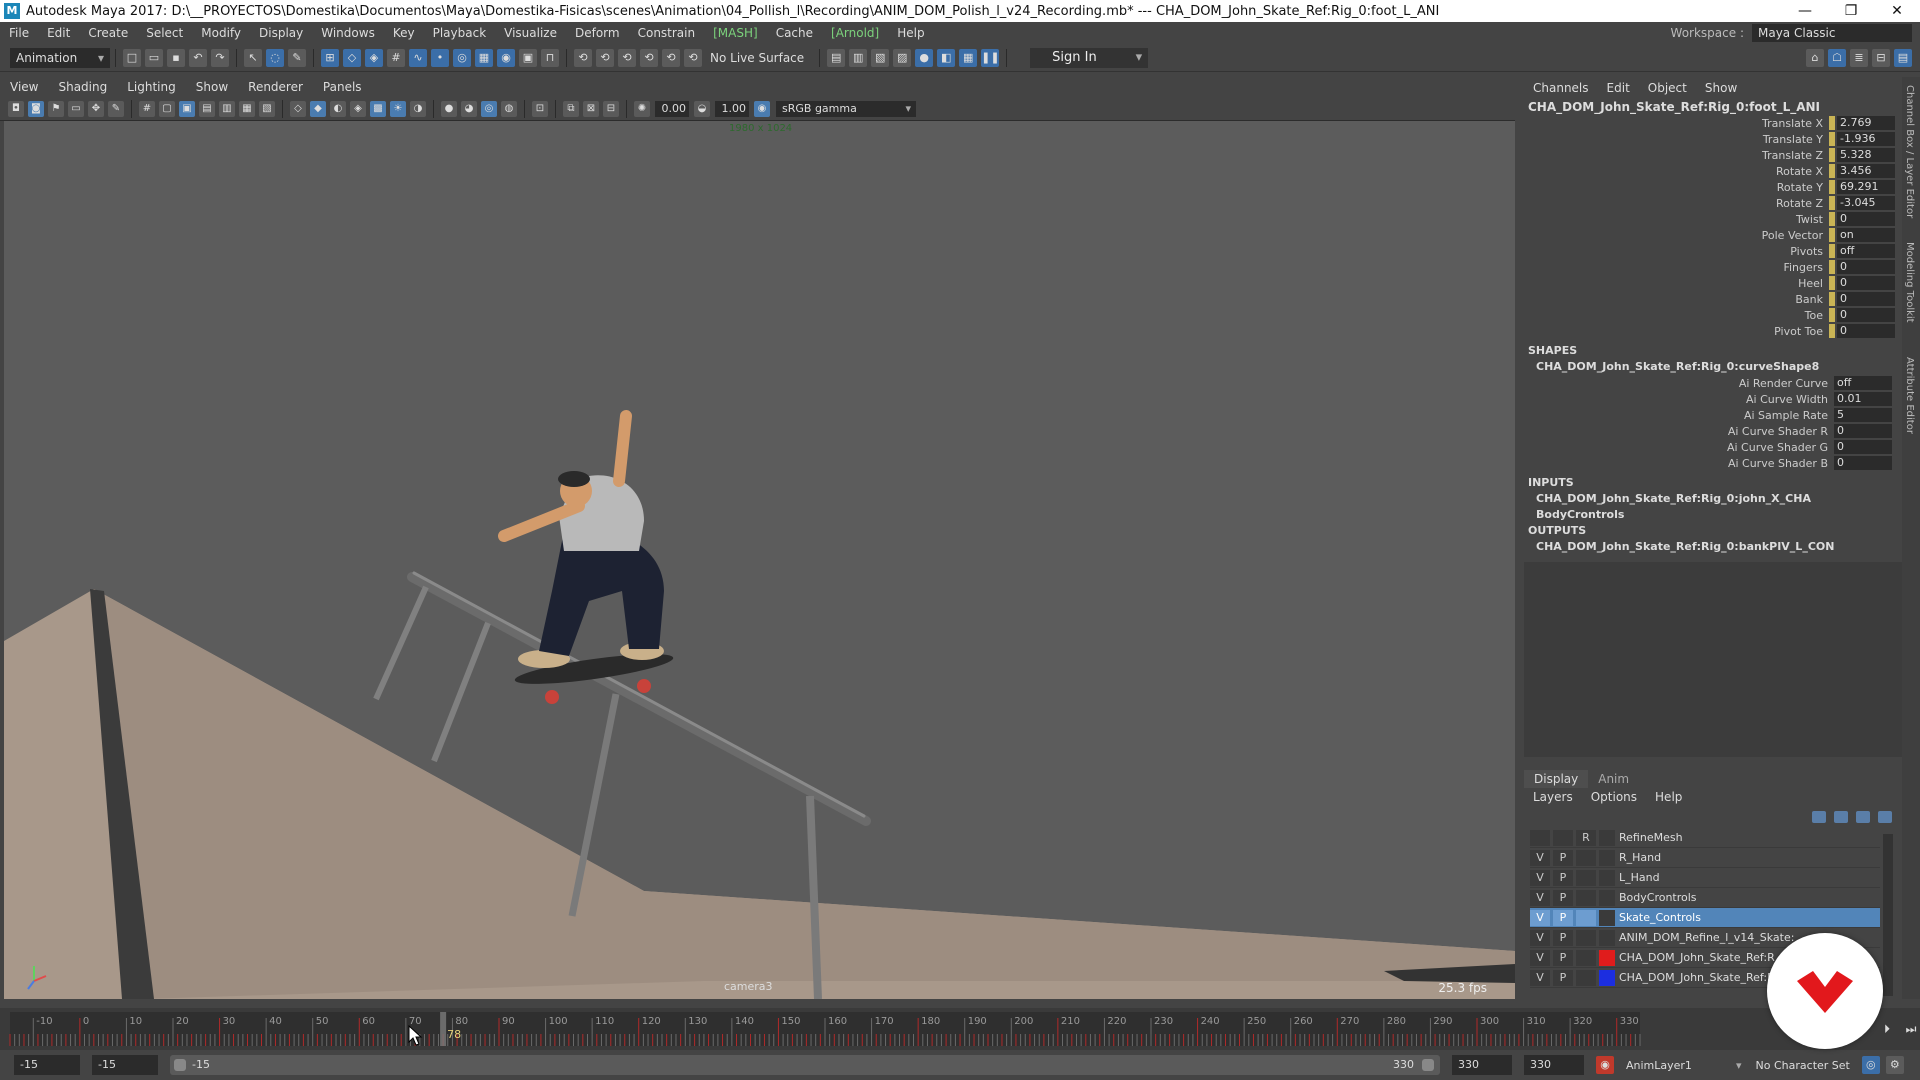 The width and height of the screenshot is (1920, 1080). I want to click on anti-aliasing-icon: ◎, so click(489, 108).